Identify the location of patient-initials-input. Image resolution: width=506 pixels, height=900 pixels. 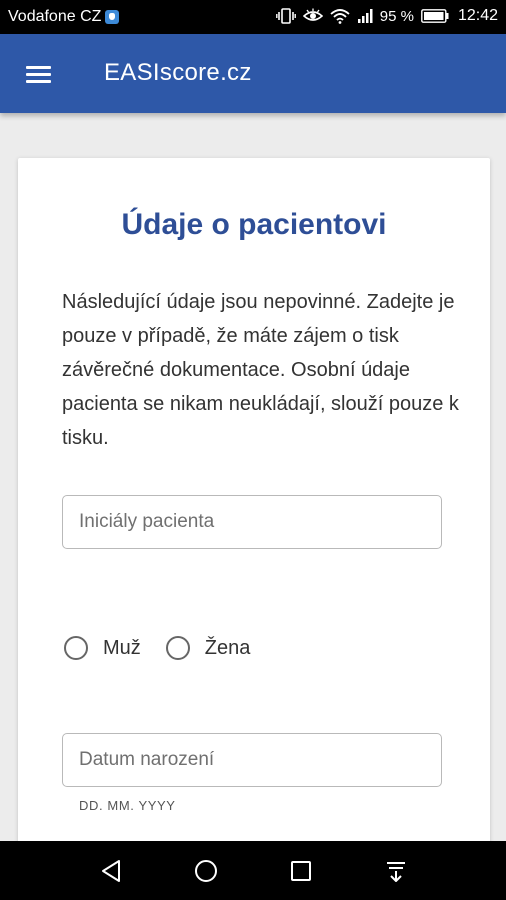
(252, 522).